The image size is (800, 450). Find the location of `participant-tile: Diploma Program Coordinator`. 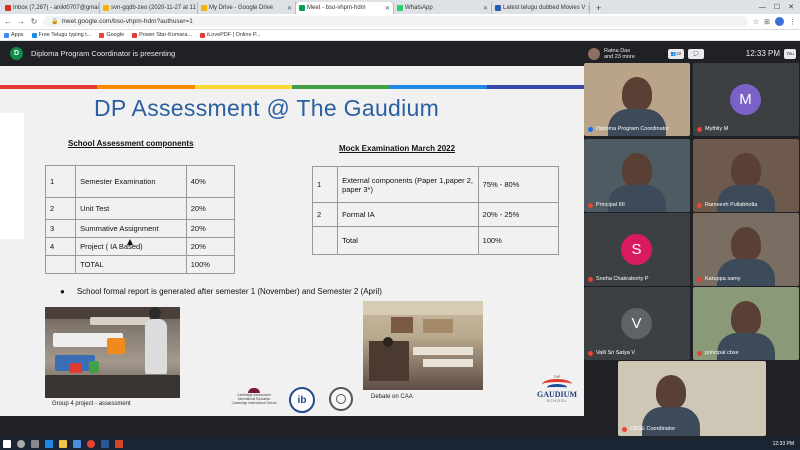

participant-tile: Diploma Program Coordinator is located at coordinates (637, 99).